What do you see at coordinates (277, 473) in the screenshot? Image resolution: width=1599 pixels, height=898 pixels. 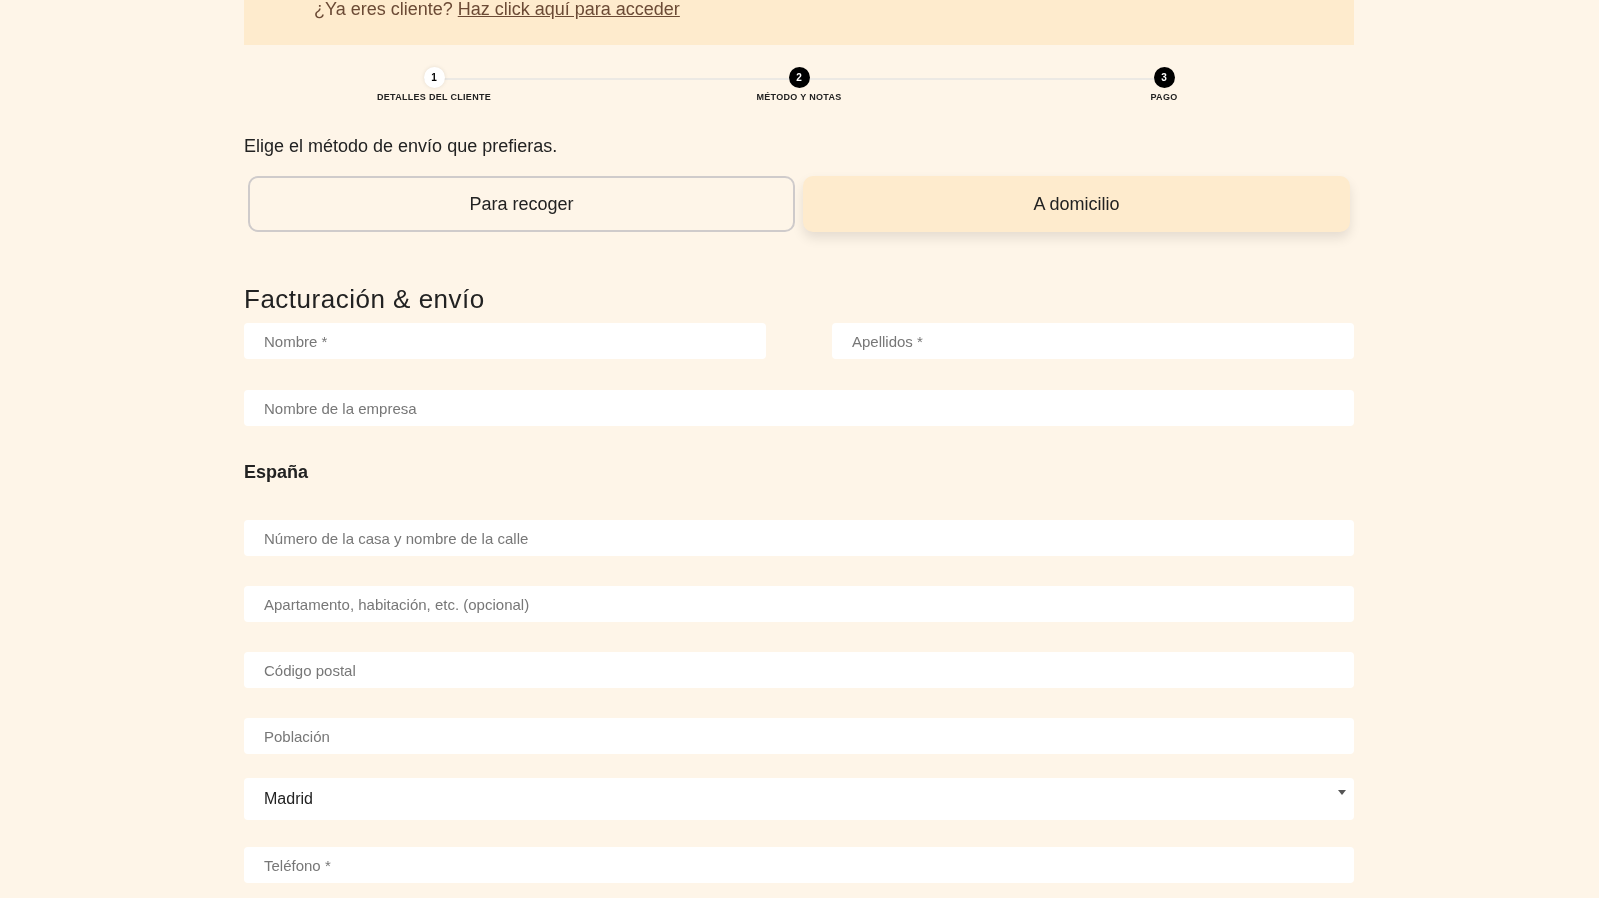 I see `country-label: España` at bounding box center [277, 473].